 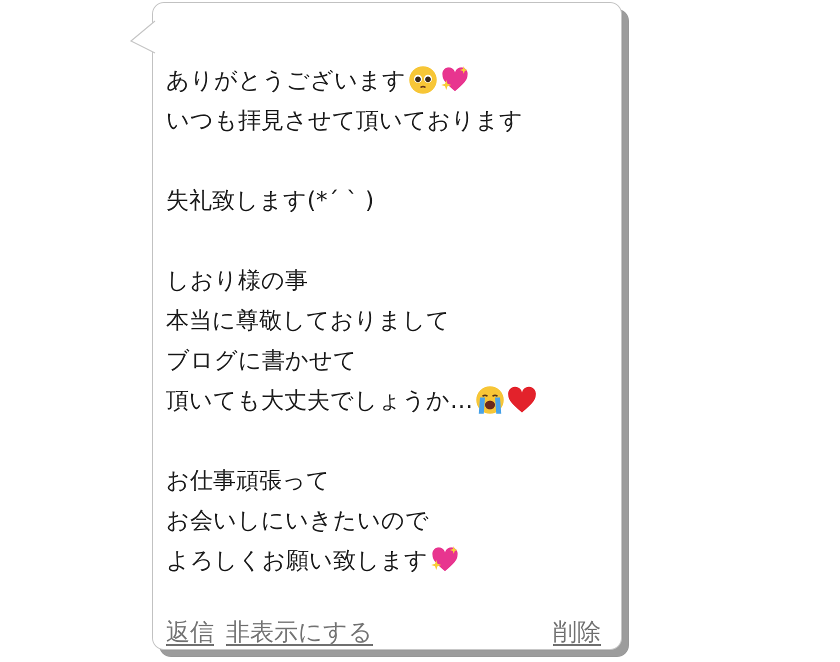 What do you see at coordinates (522, 400) in the screenshot?
I see `heart-icon` at bounding box center [522, 400].